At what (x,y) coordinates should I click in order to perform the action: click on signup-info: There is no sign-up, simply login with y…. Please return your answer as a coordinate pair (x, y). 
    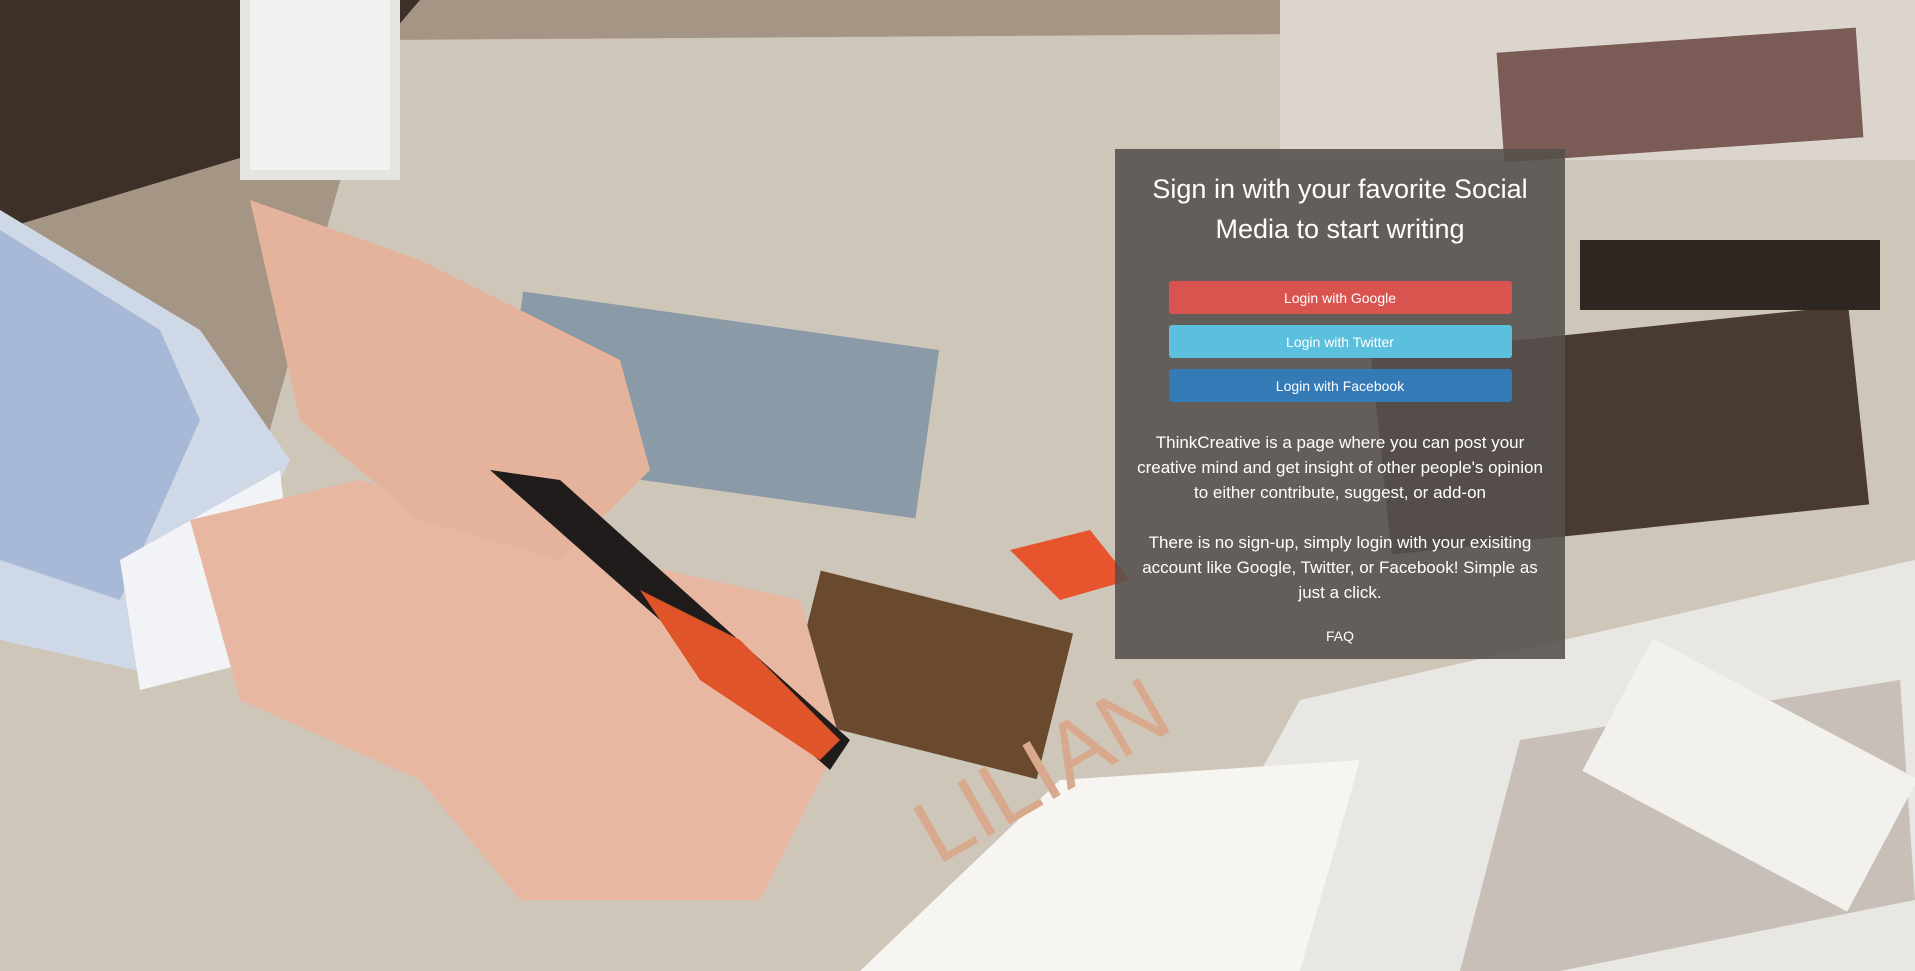
    Looking at the image, I should click on (1340, 567).